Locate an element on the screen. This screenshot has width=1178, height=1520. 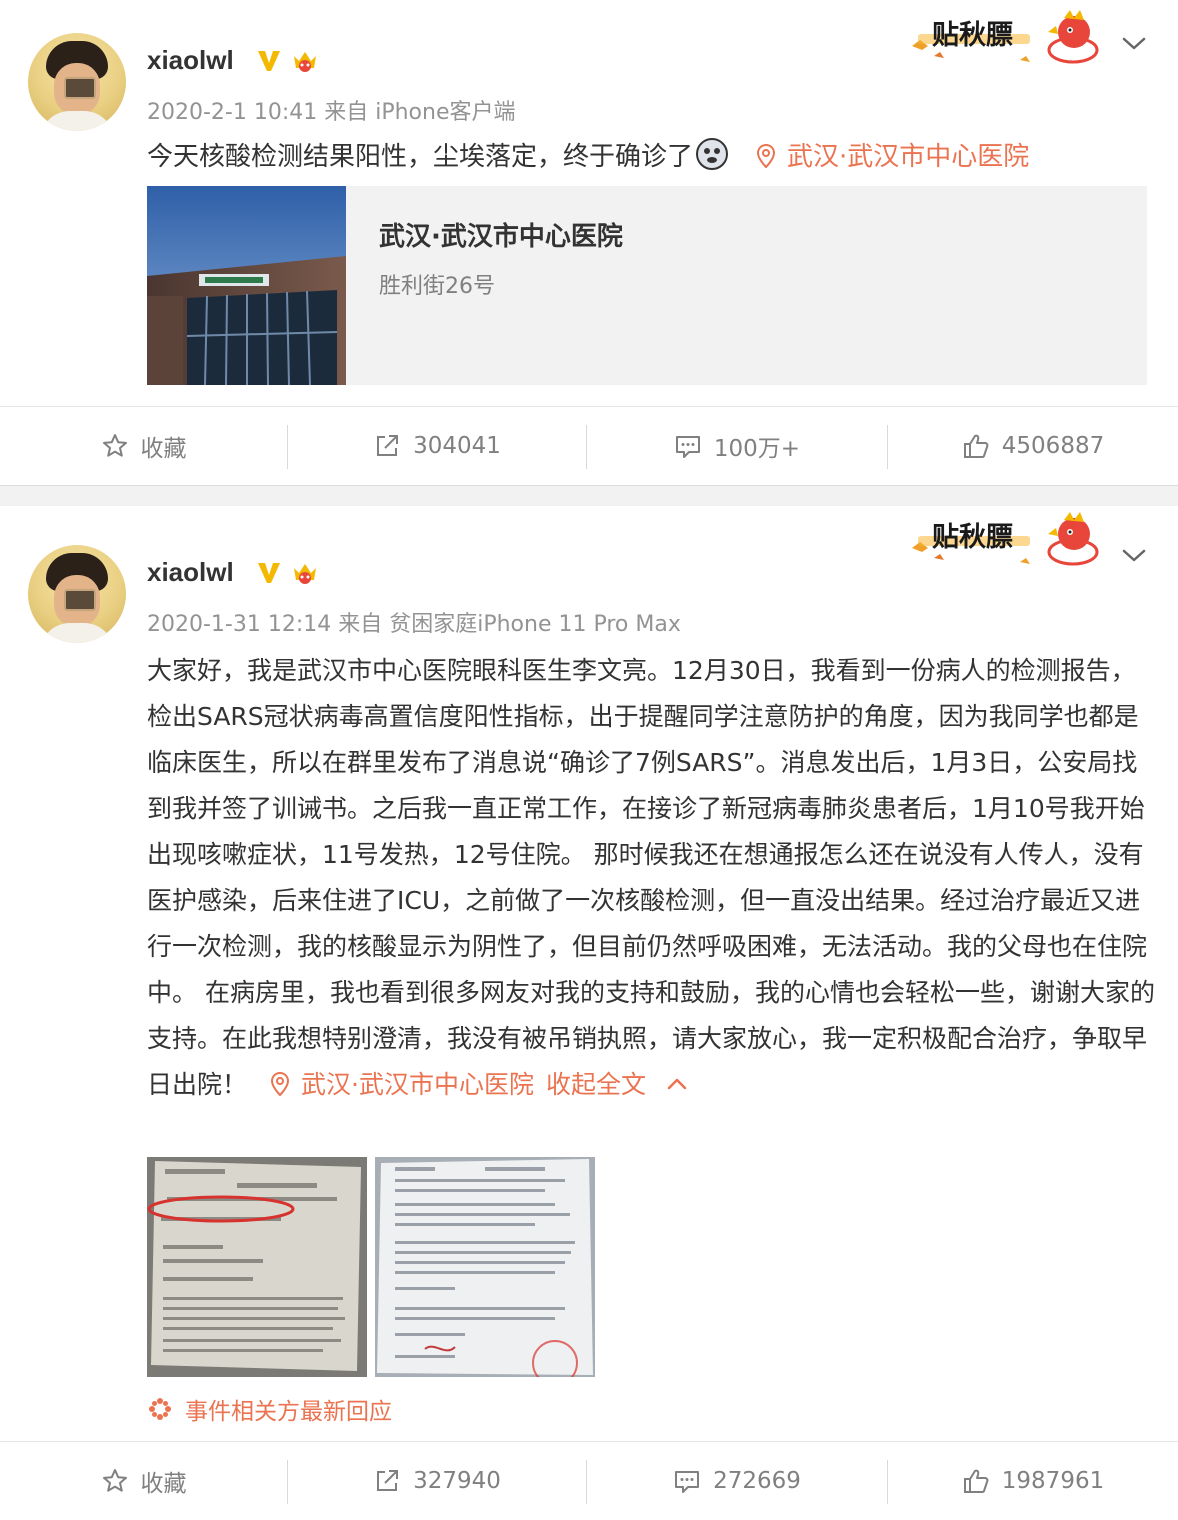
attached-photo-report is located at coordinates (257, 1267).